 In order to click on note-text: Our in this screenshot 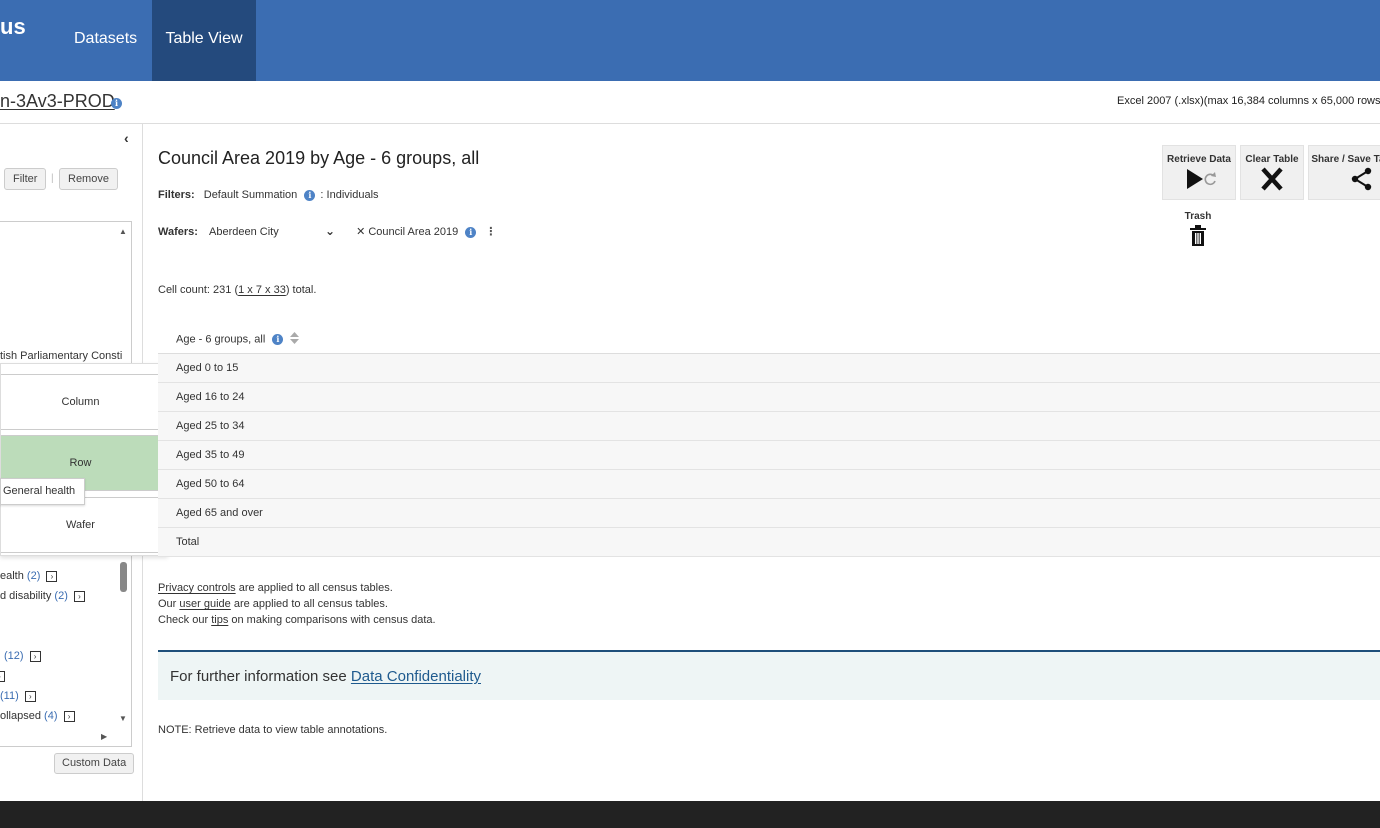, I will do `click(169, 604)`.